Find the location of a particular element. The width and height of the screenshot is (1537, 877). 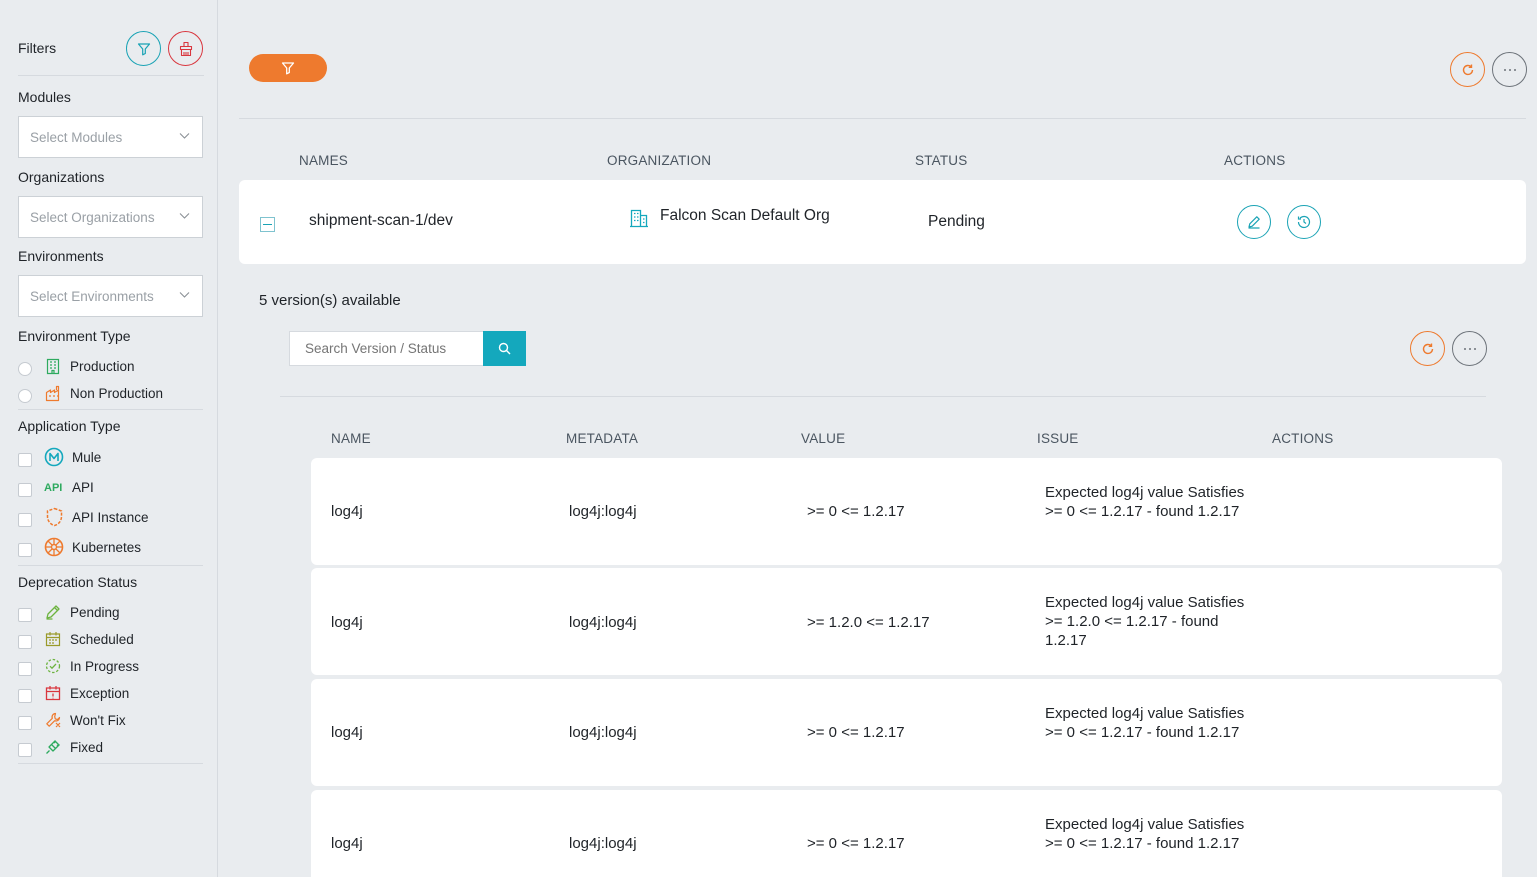

application-type-label: Application Type is located at coordinates (69, 426).